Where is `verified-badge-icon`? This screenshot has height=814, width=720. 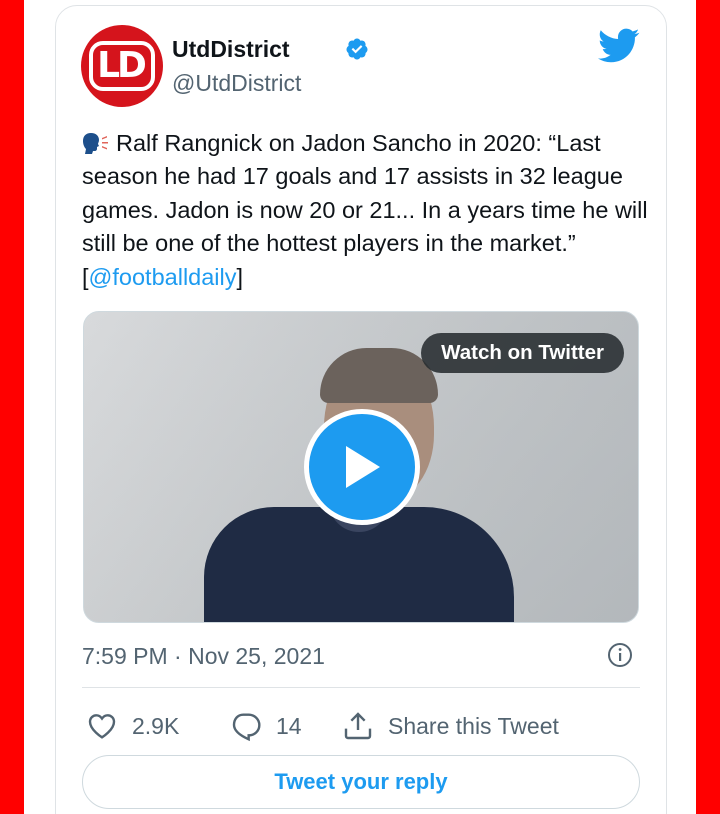
verified-badge-icon is located at coordinates (357, 49).